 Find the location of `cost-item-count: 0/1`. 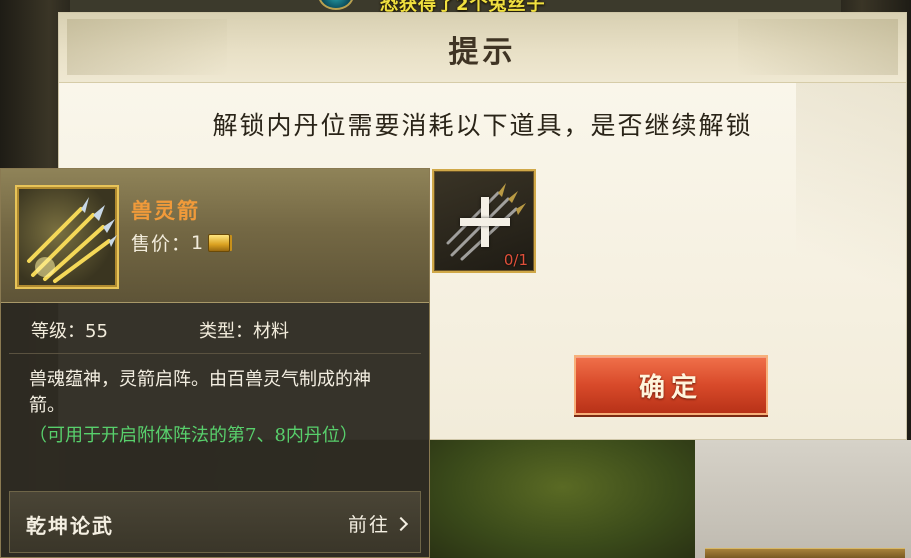

cost-item-count: 0/1 is located at coordinates (515, 260).